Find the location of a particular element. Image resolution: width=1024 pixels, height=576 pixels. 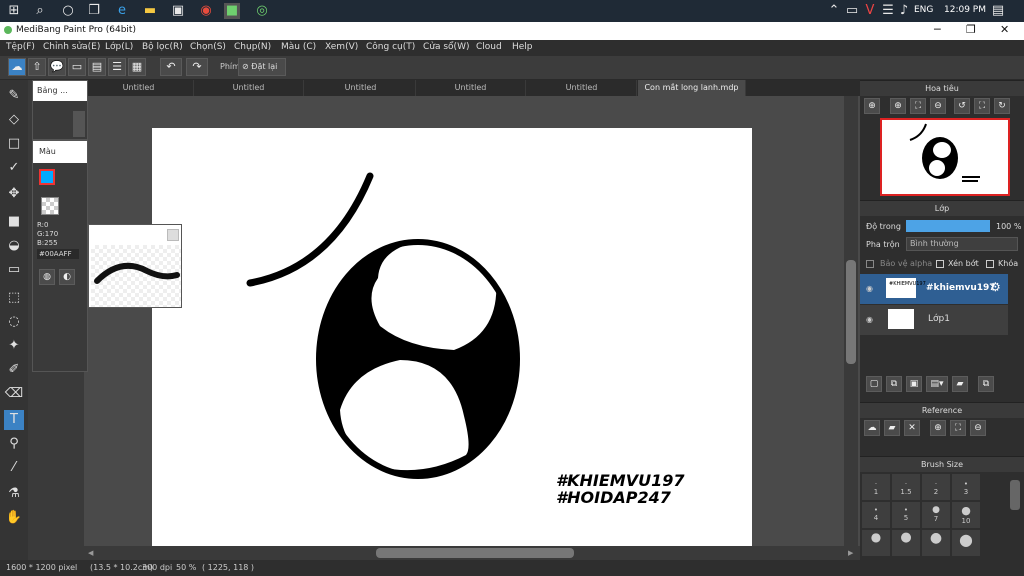

chrome-icon: ◉ is located at coordinates (206, 11).